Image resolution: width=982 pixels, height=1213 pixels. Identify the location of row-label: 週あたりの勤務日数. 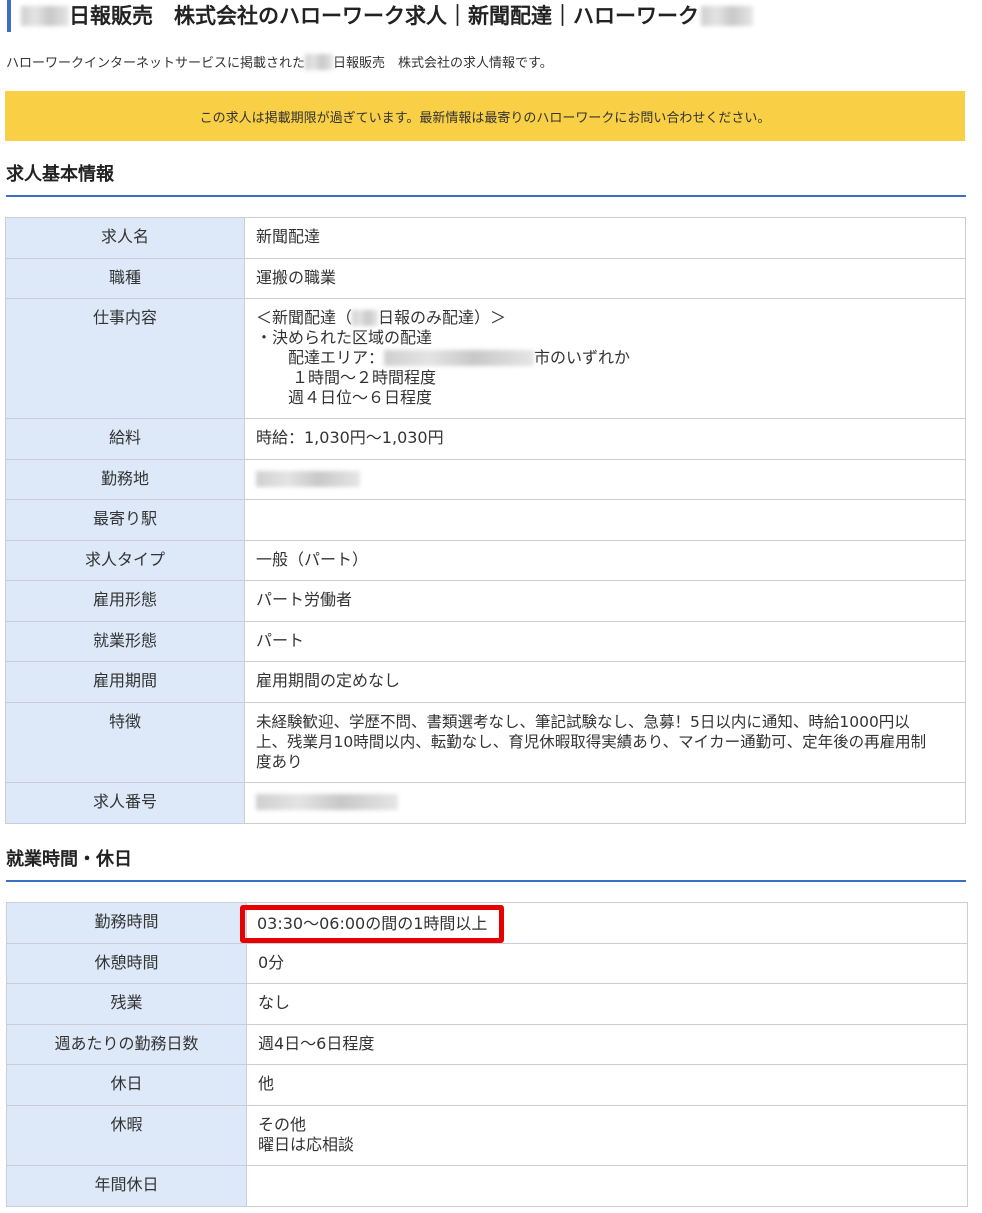
(126, 1044).